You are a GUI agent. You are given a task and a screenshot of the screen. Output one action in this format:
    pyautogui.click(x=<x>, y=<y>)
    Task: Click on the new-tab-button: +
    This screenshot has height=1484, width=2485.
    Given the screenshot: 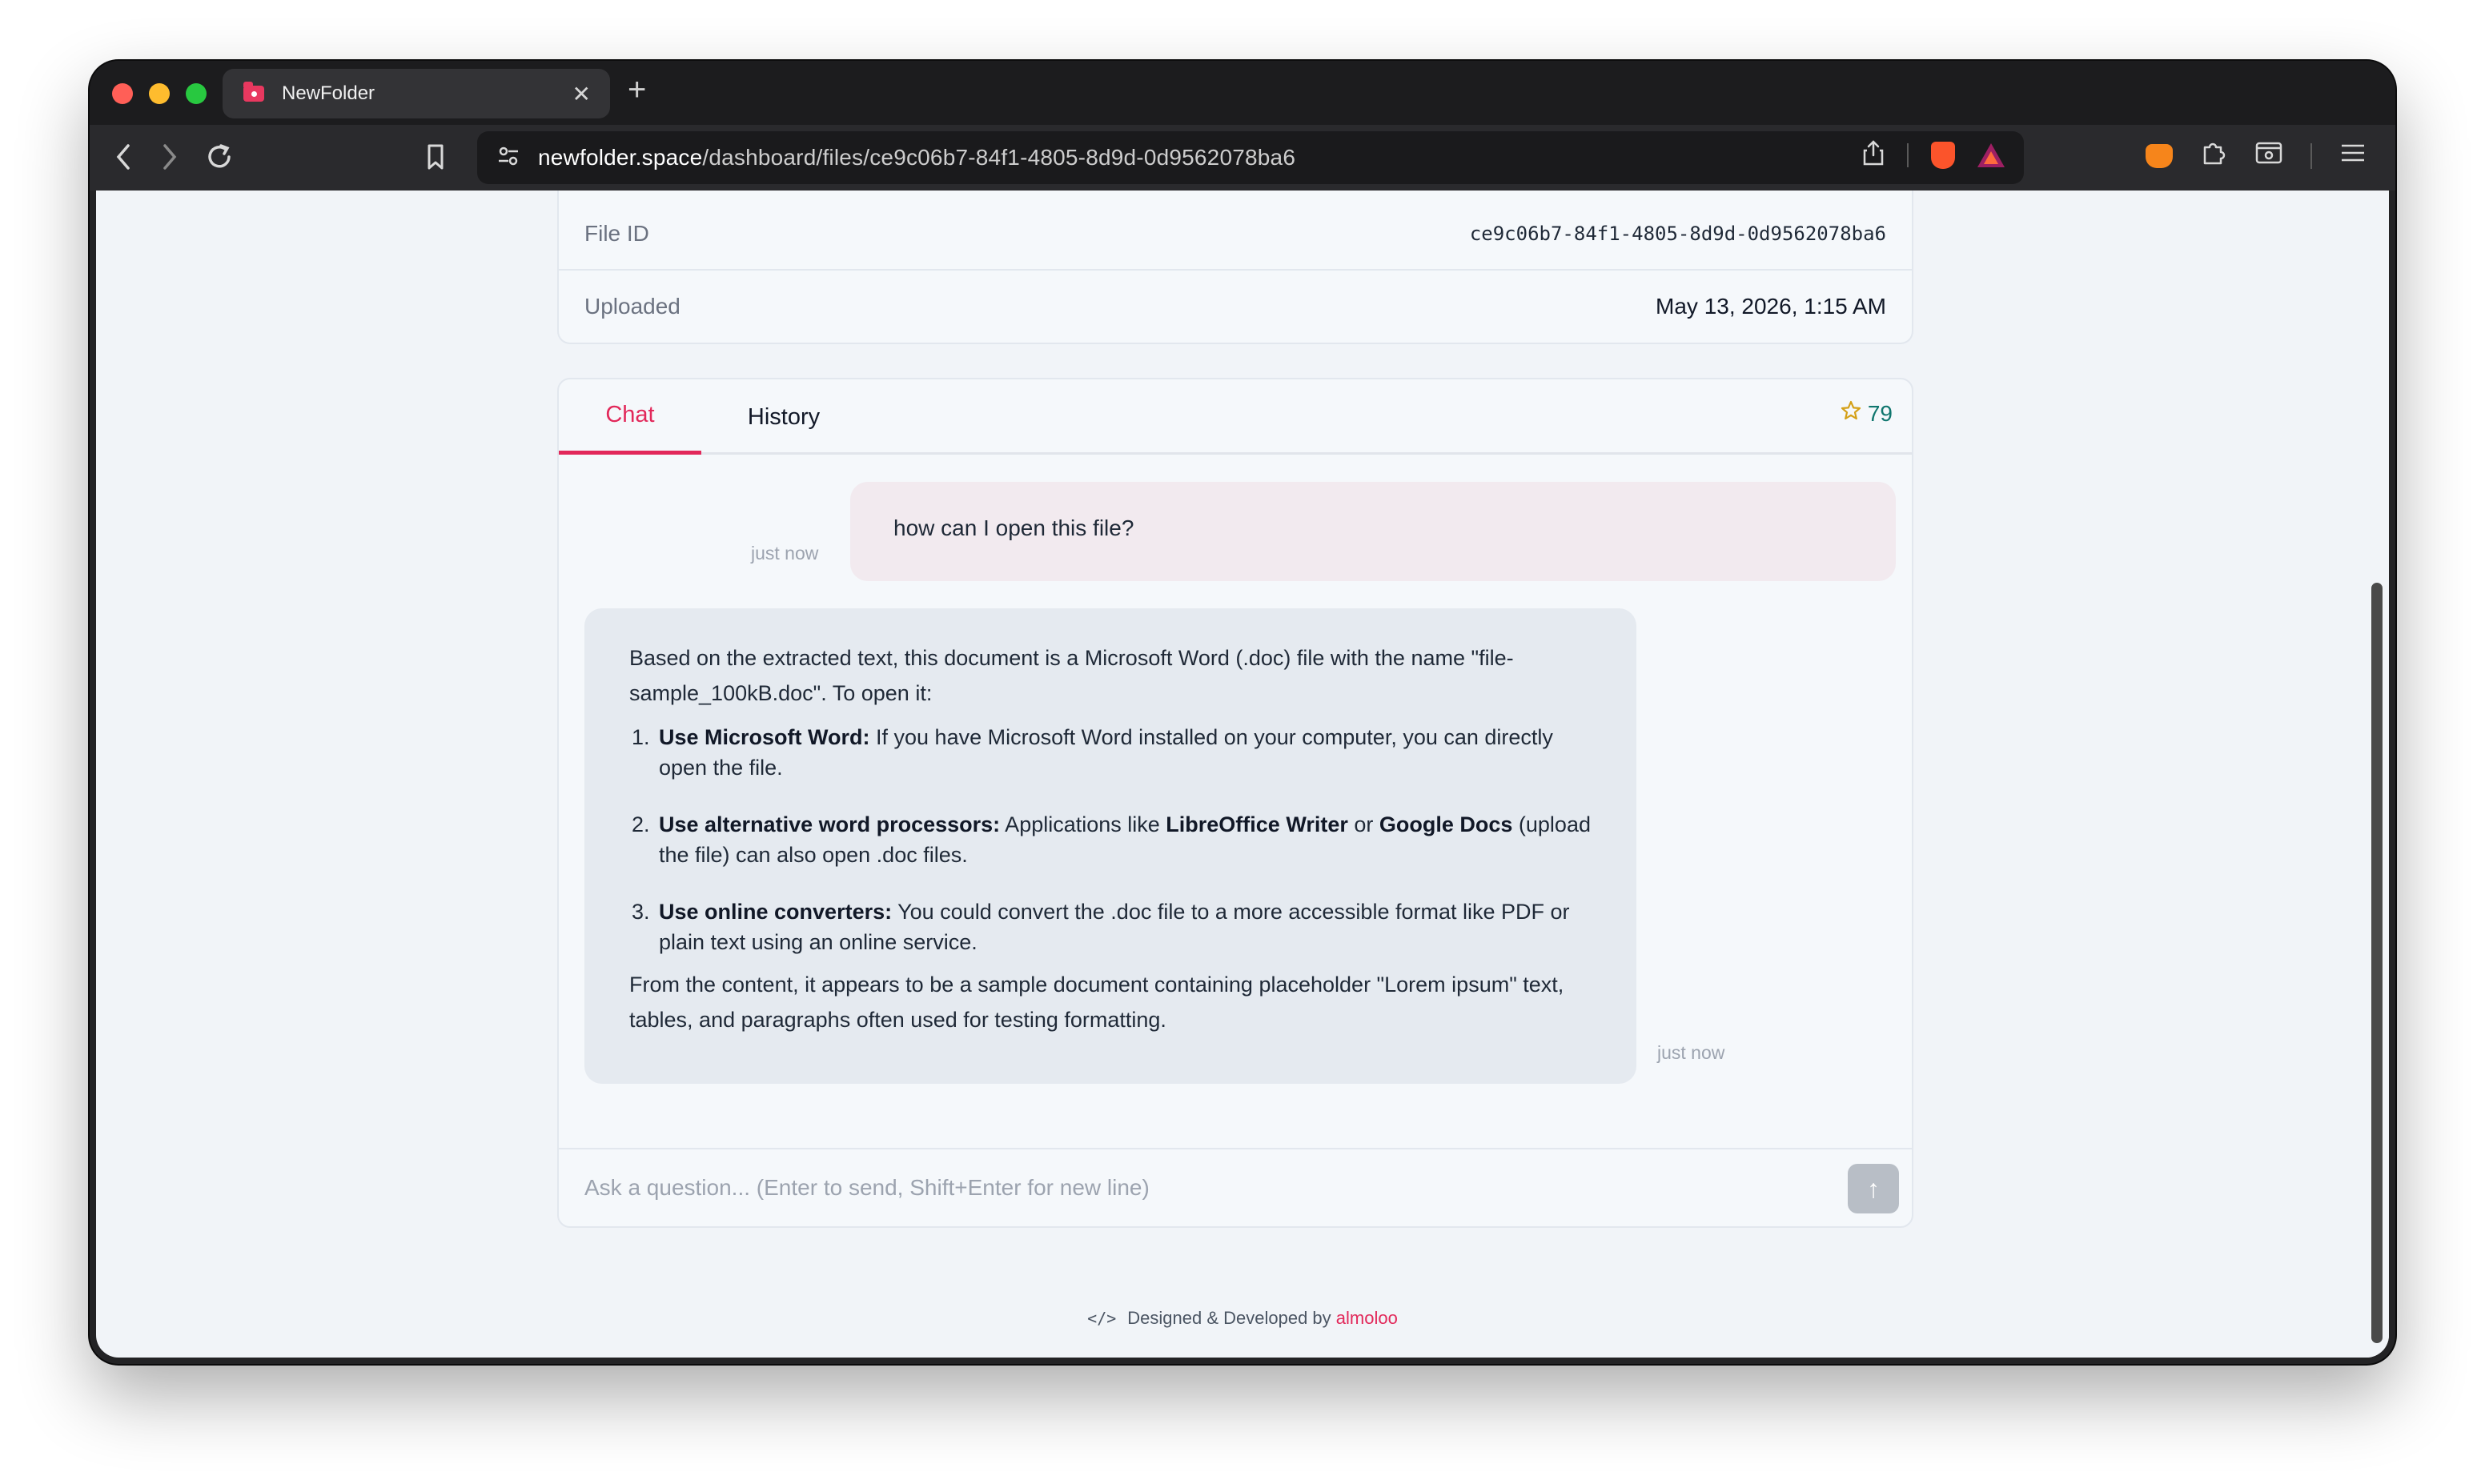 What is the action you would take?
    pyautogui.click(x=637, y=90)
    